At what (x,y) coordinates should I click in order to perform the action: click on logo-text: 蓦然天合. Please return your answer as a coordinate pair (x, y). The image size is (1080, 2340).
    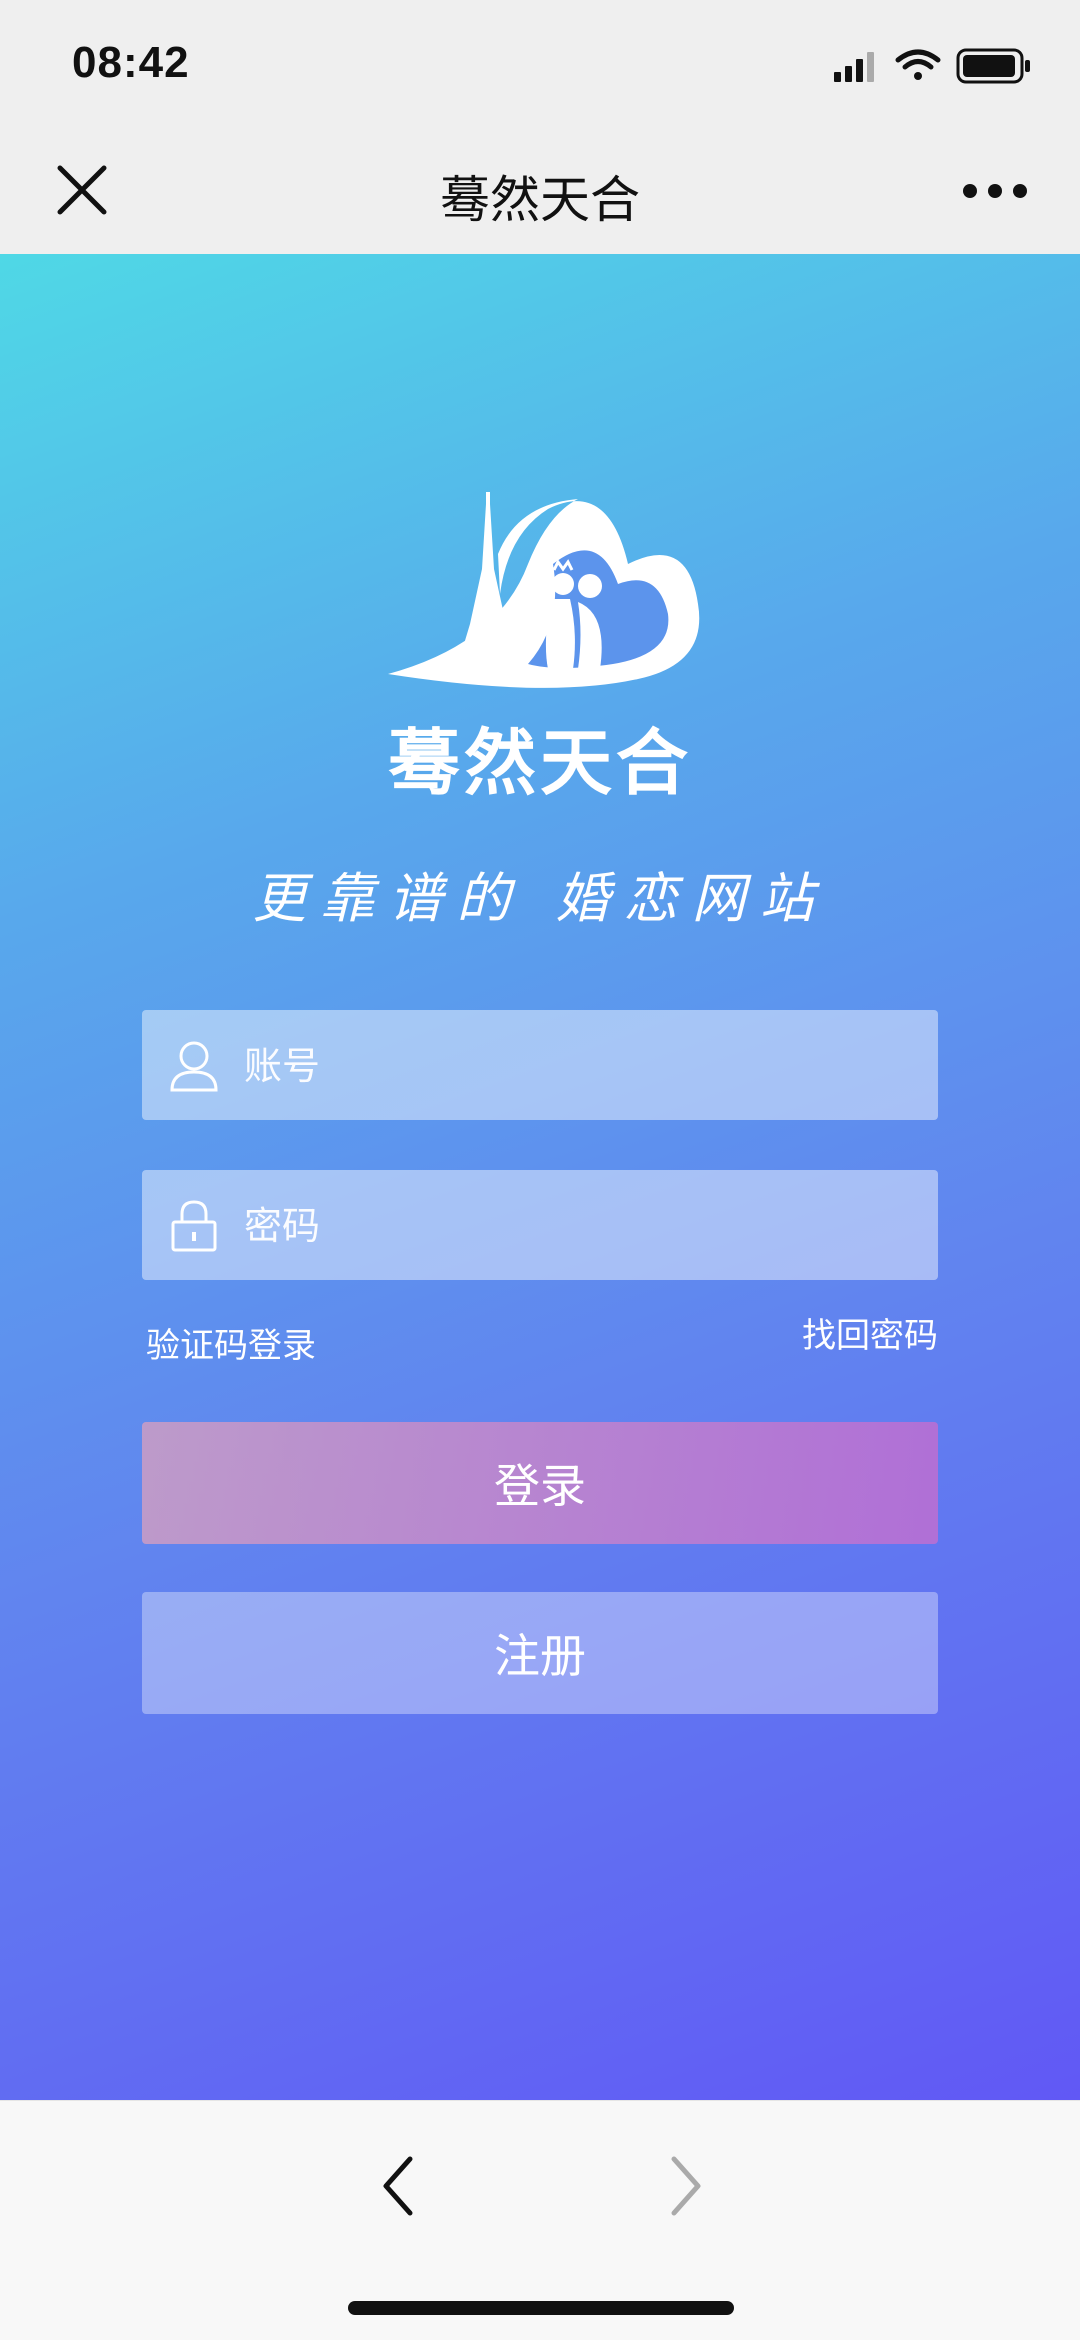
    Looking at the image, I should click on (539, 763).